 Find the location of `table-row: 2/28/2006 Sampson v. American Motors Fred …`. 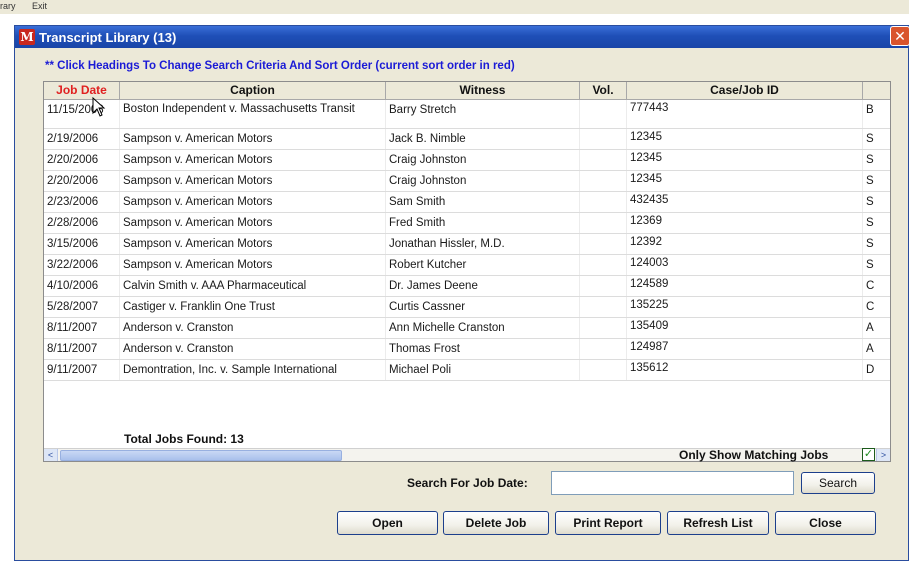

table-row: 2/28/2006 Sampson v. American Motors Fred … is located at coordinates (467, 223).